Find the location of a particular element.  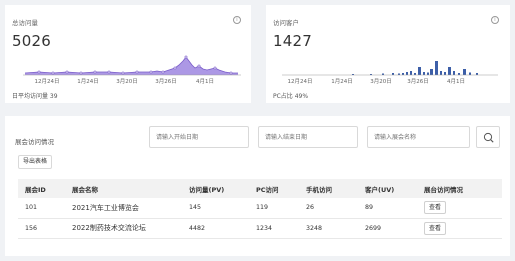

visits-x-tick: 1月24日 is located at coordinates (88, 81).